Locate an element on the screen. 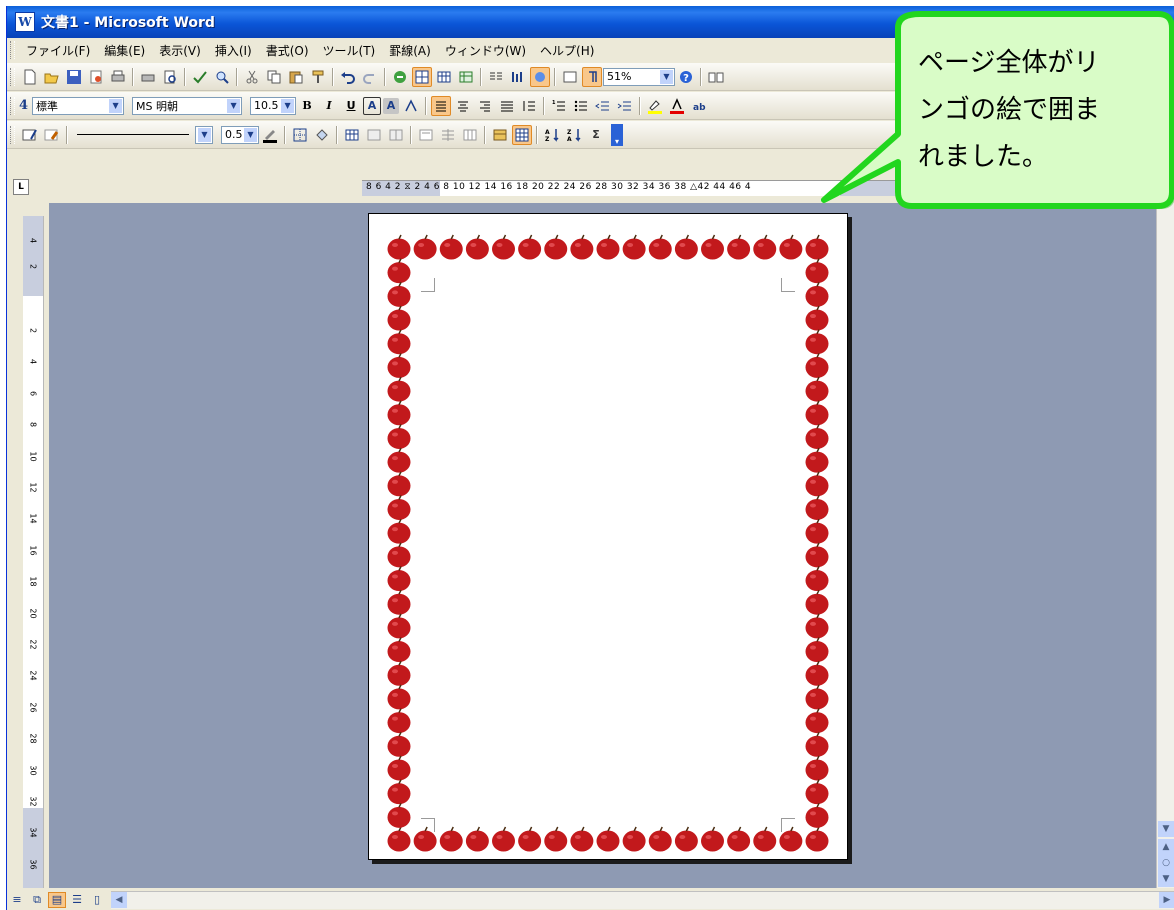 This screenshot has height=910, width=1174. bold-button: B is located at coordinates (307, 106).